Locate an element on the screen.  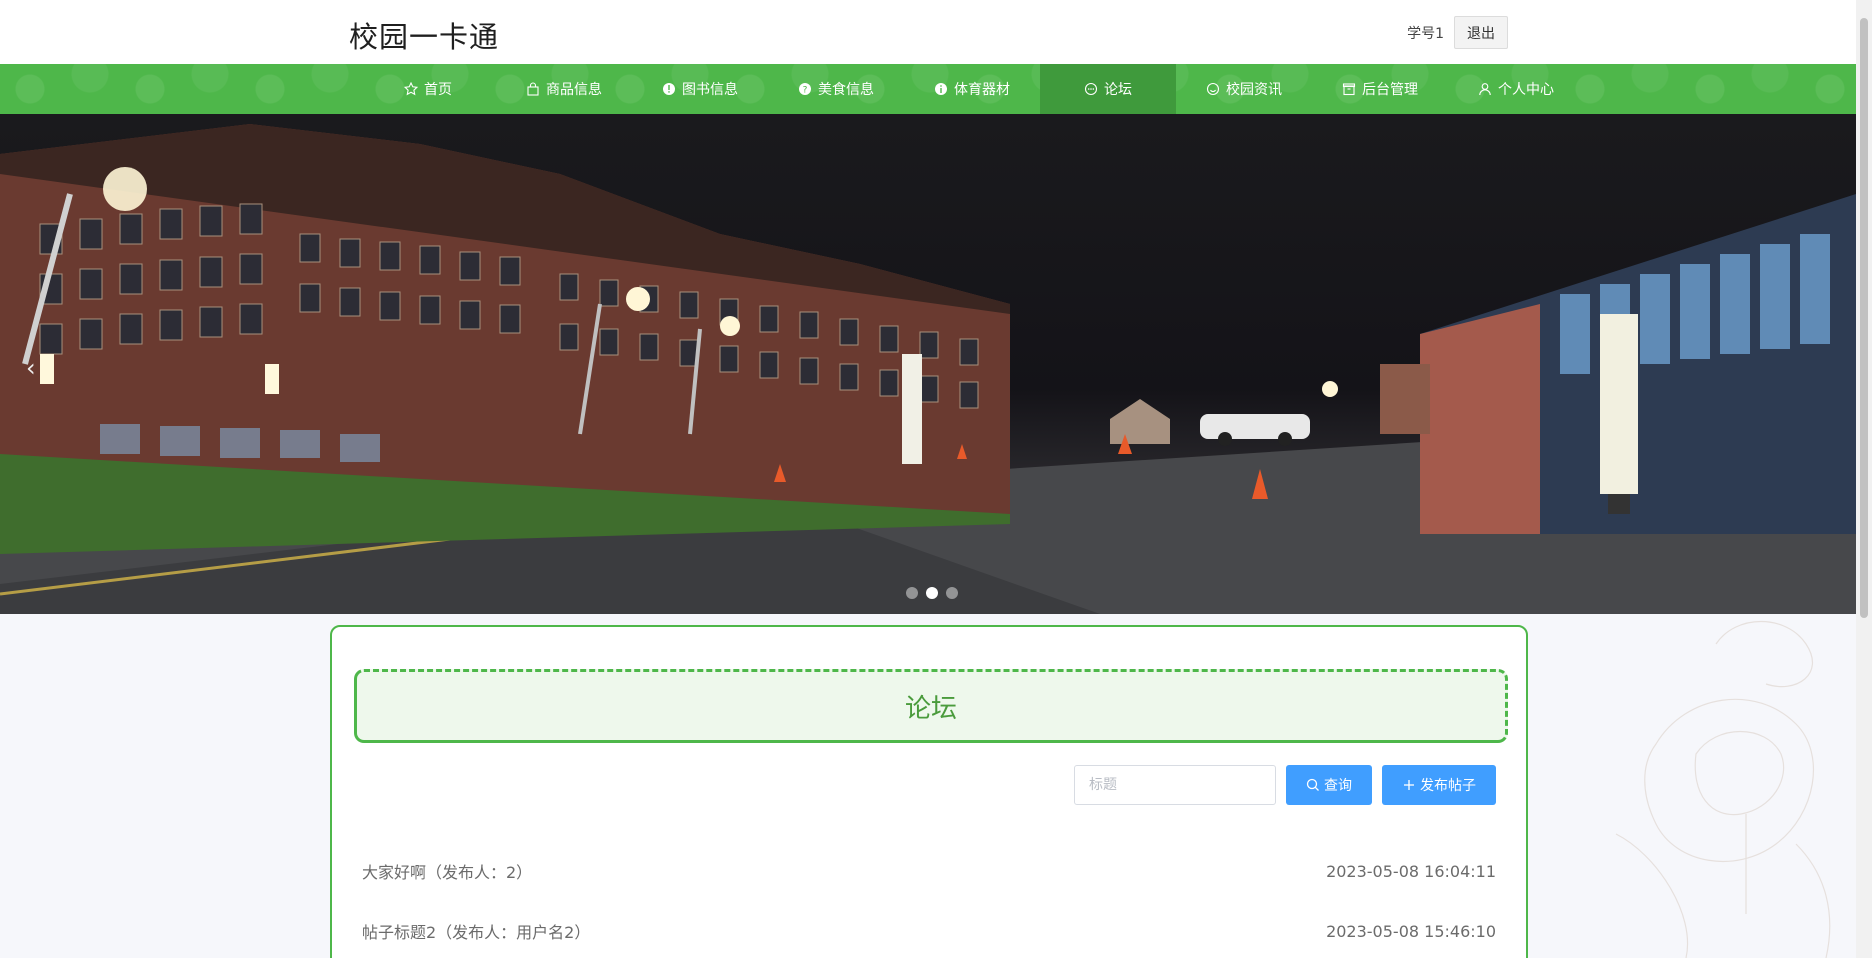
nav-item-books: 图书信息 is located at coordinates (700, 89).